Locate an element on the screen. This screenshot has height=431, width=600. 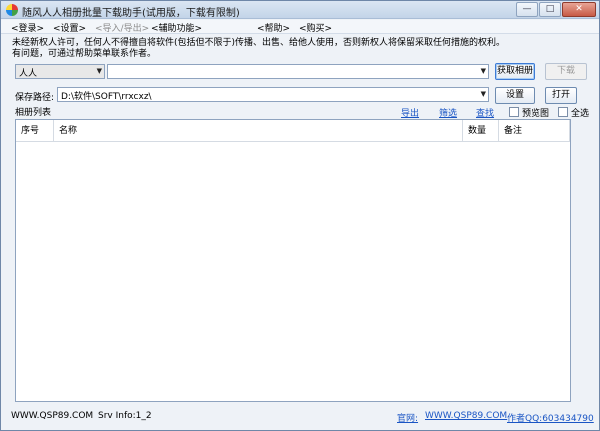
select-all-checkbox is located at coordinates (563, 112).